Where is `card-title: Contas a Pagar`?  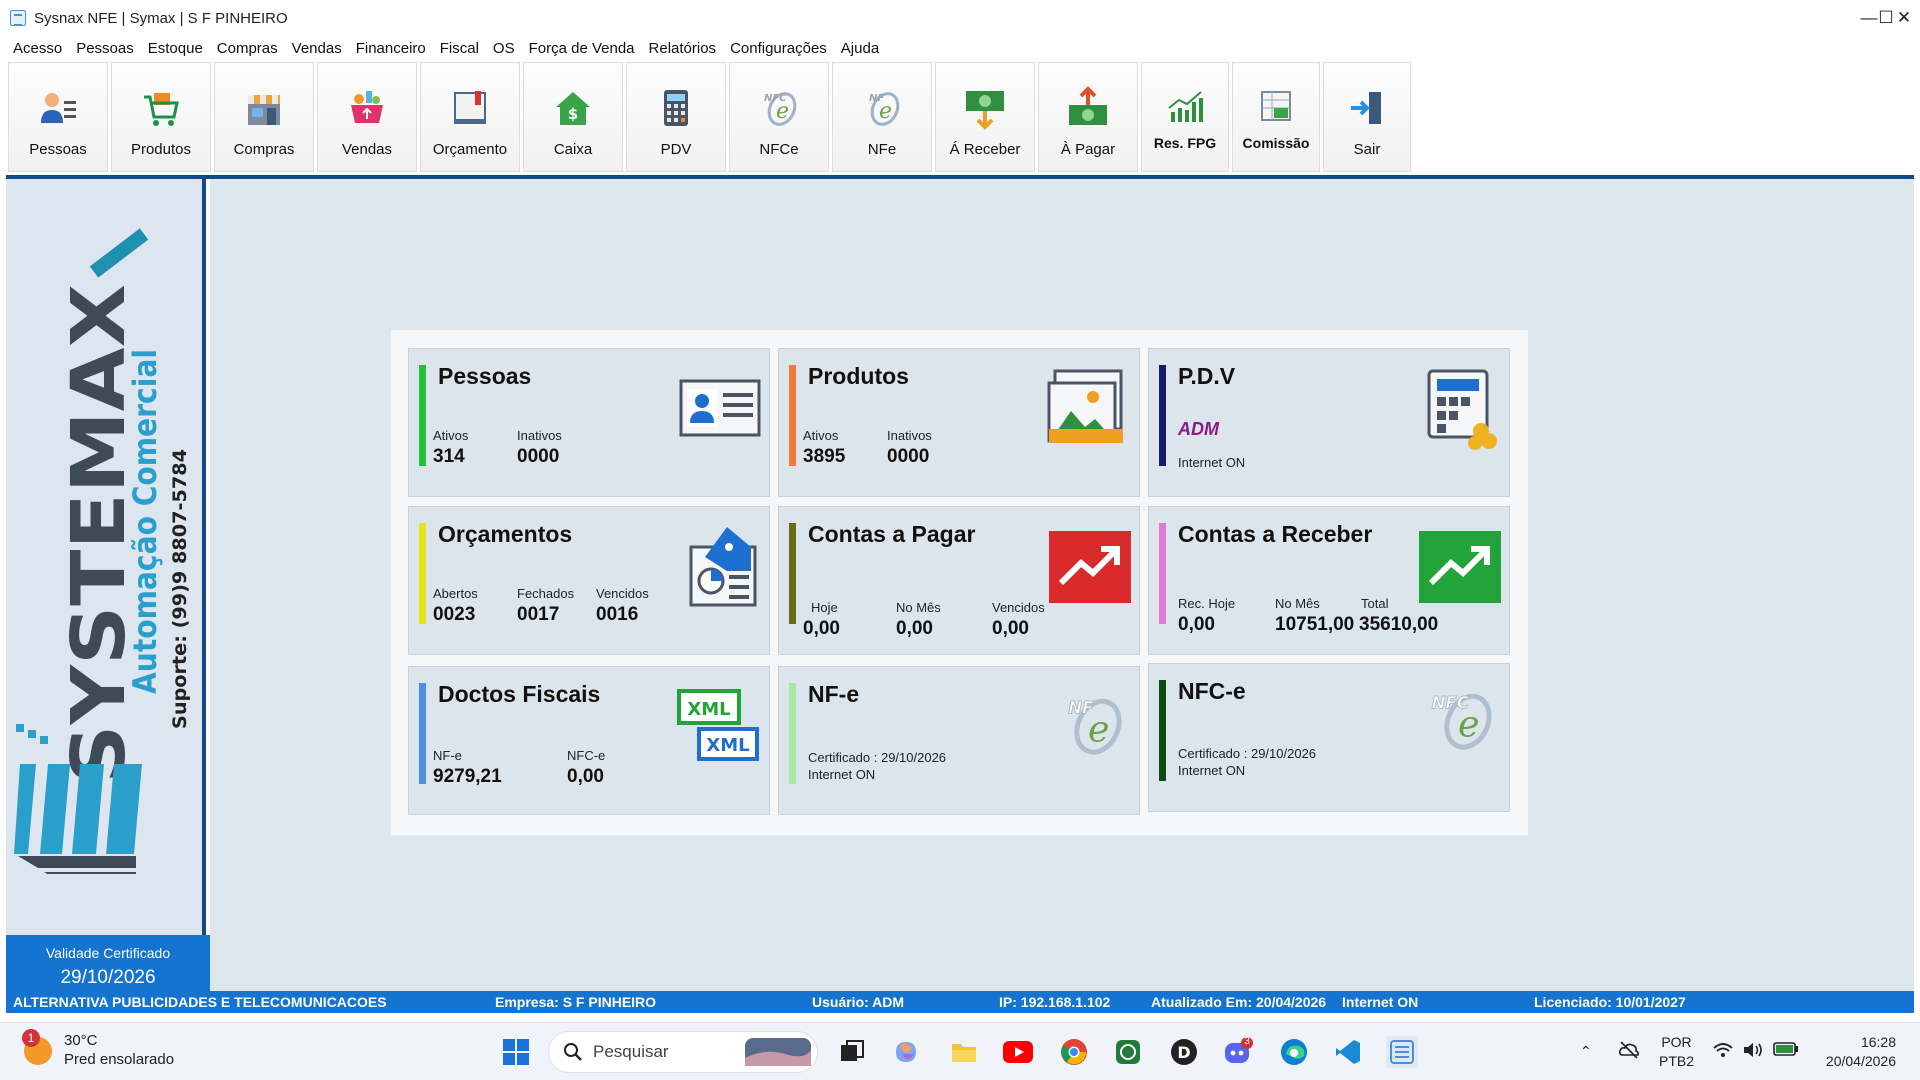
card-title: Contas a Pagar is located at coordinates (892, 534).